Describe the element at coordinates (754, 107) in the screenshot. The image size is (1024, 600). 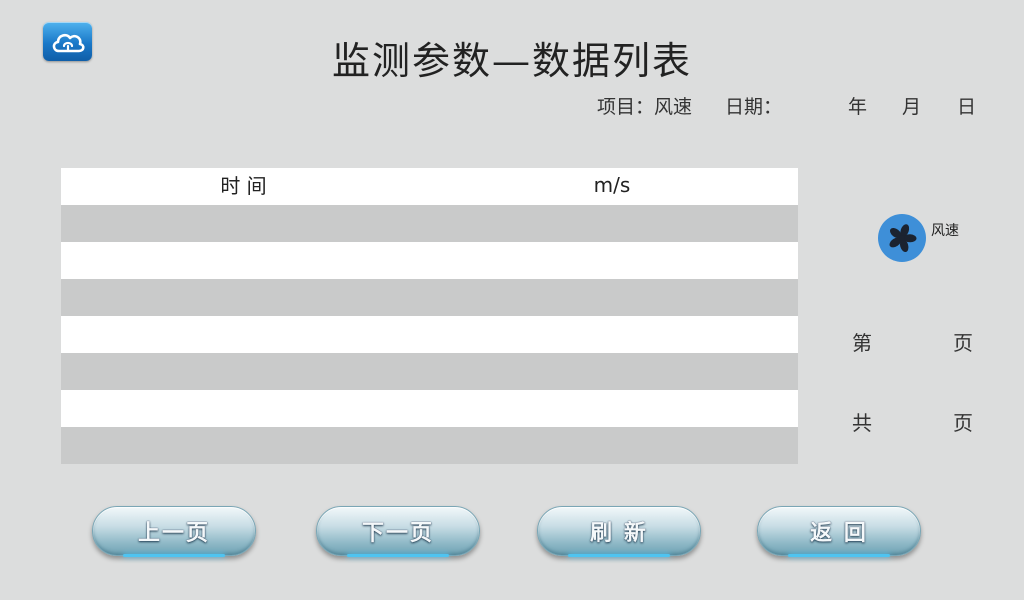
I see `date-label: 日期：` at that location.